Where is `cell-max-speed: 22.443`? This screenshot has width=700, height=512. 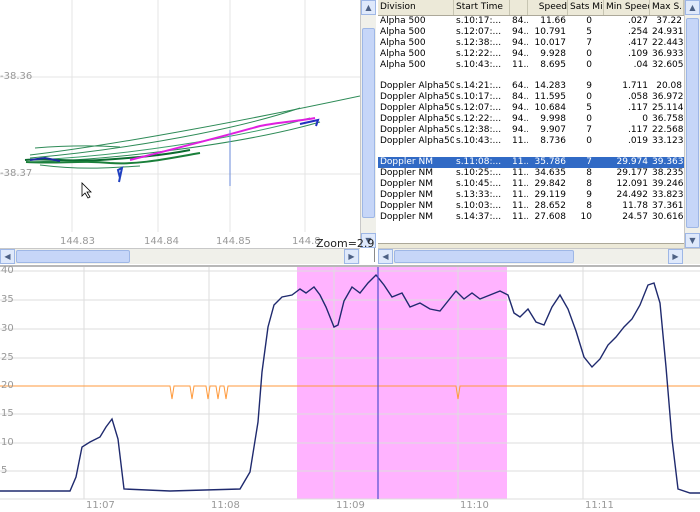 cell-max-speed: 22.443 is located at coordinates (668, 43).